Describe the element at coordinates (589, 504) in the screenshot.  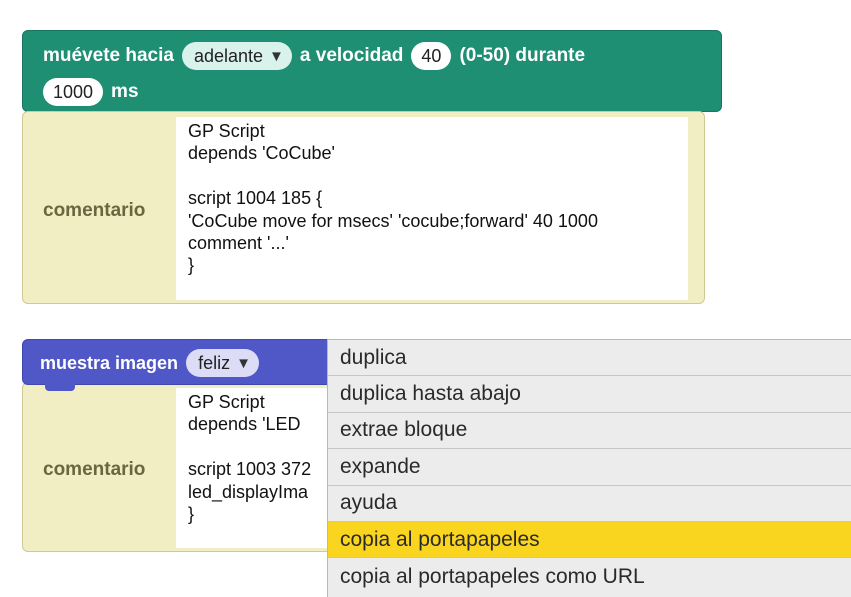
I see `menu-item-help: ayuda` at that location.